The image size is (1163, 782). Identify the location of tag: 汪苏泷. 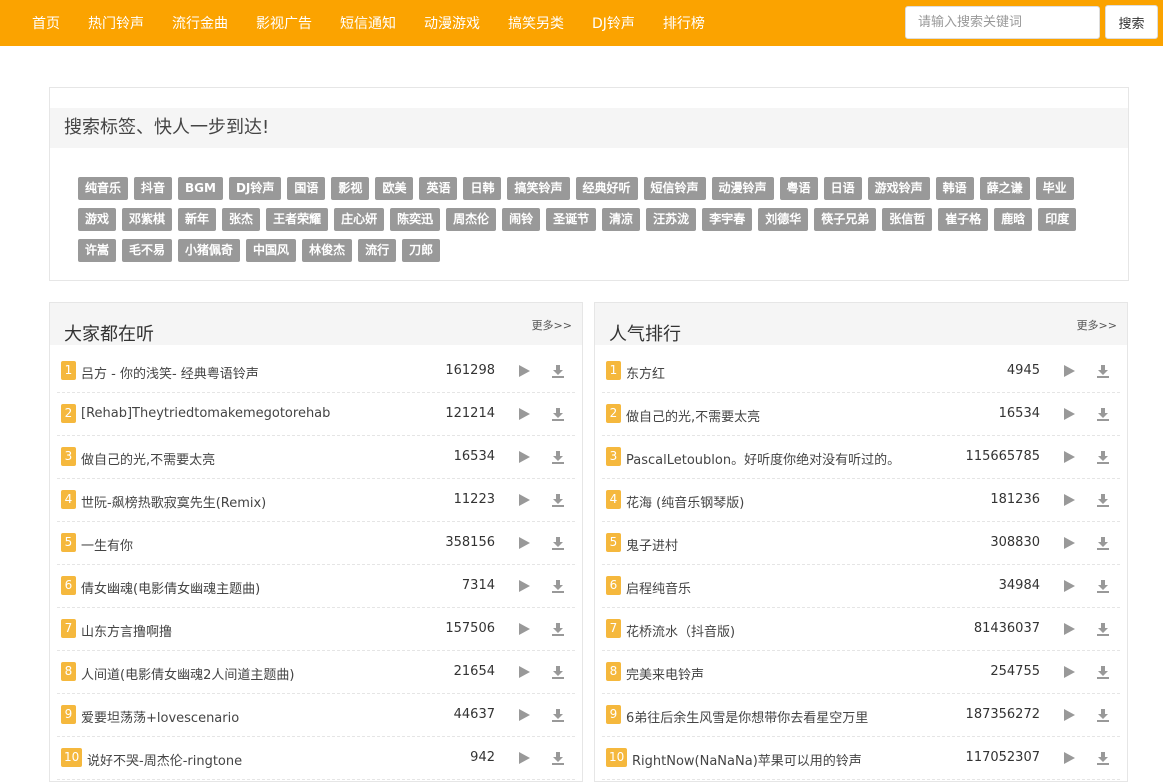
(671, 219).